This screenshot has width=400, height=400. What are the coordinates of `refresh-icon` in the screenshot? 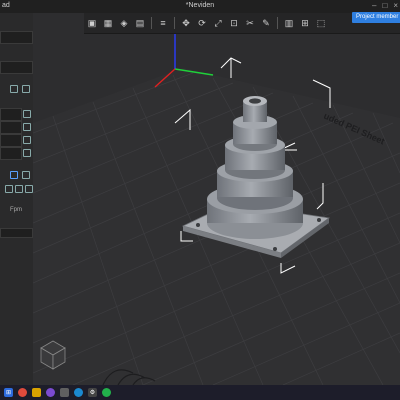 It's located at (14, 89).